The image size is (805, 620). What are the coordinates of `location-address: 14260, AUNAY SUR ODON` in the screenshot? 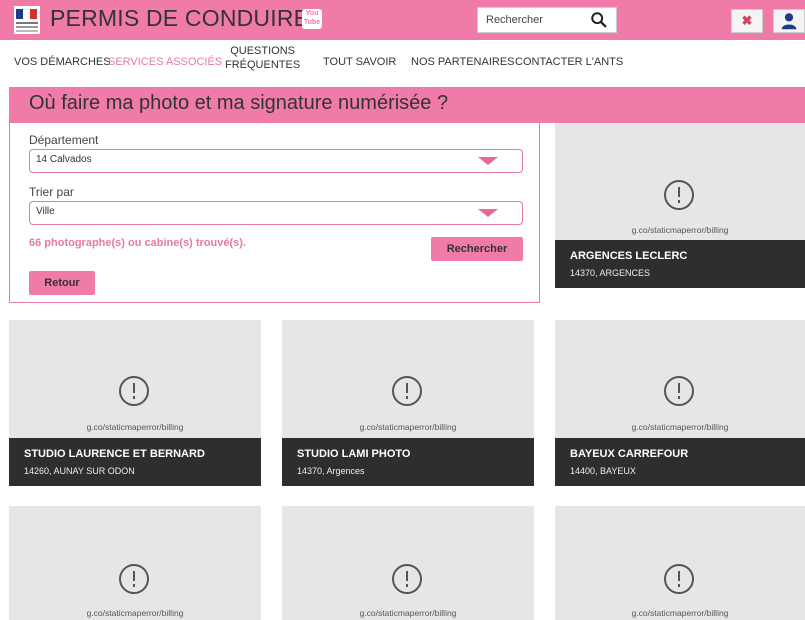 It's located at (79, 471).